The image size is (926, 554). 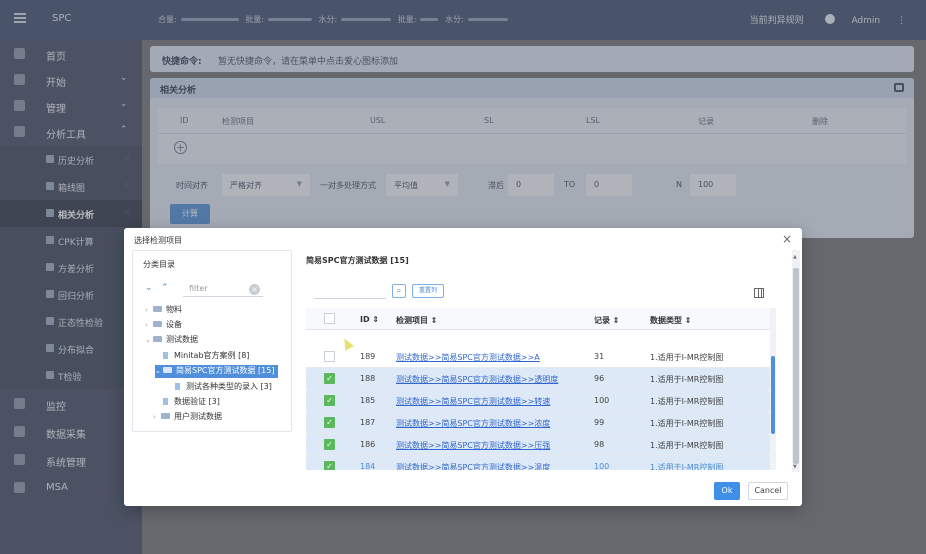 What do you see at coordinates (254, 289) in the screenshot?
I see `clear-filter-icon: ×` at bounding box center [254, 289].